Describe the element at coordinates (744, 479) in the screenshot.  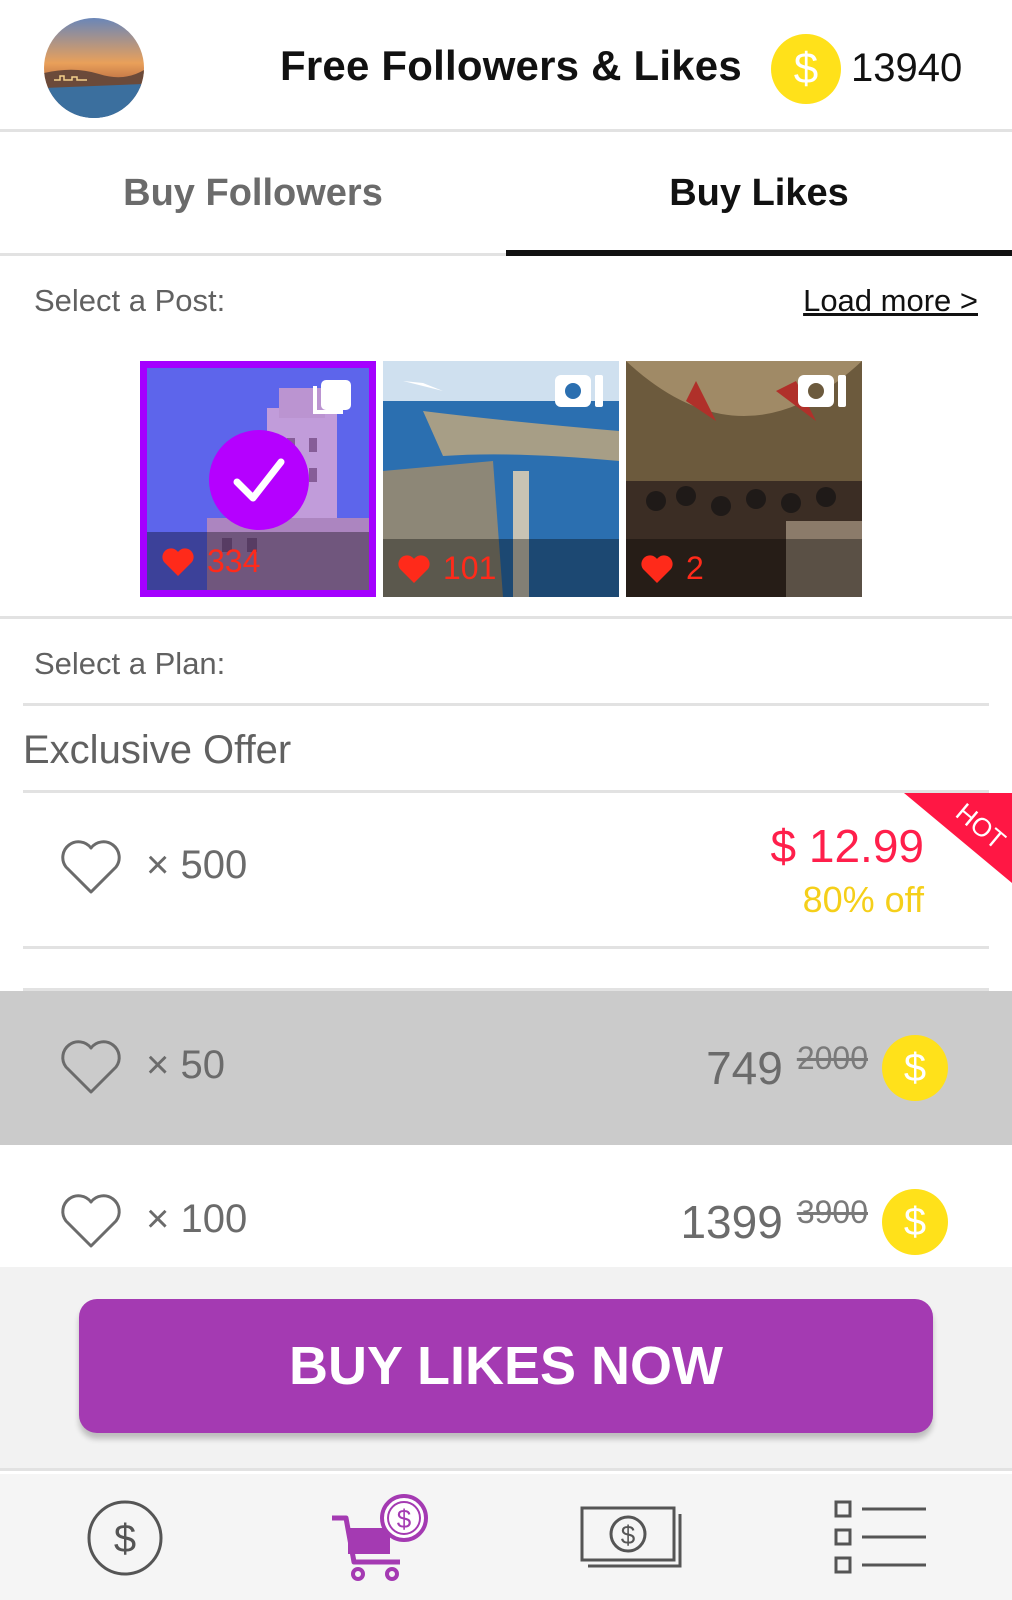
I see `post-thumbnail-3: 2` at that location.